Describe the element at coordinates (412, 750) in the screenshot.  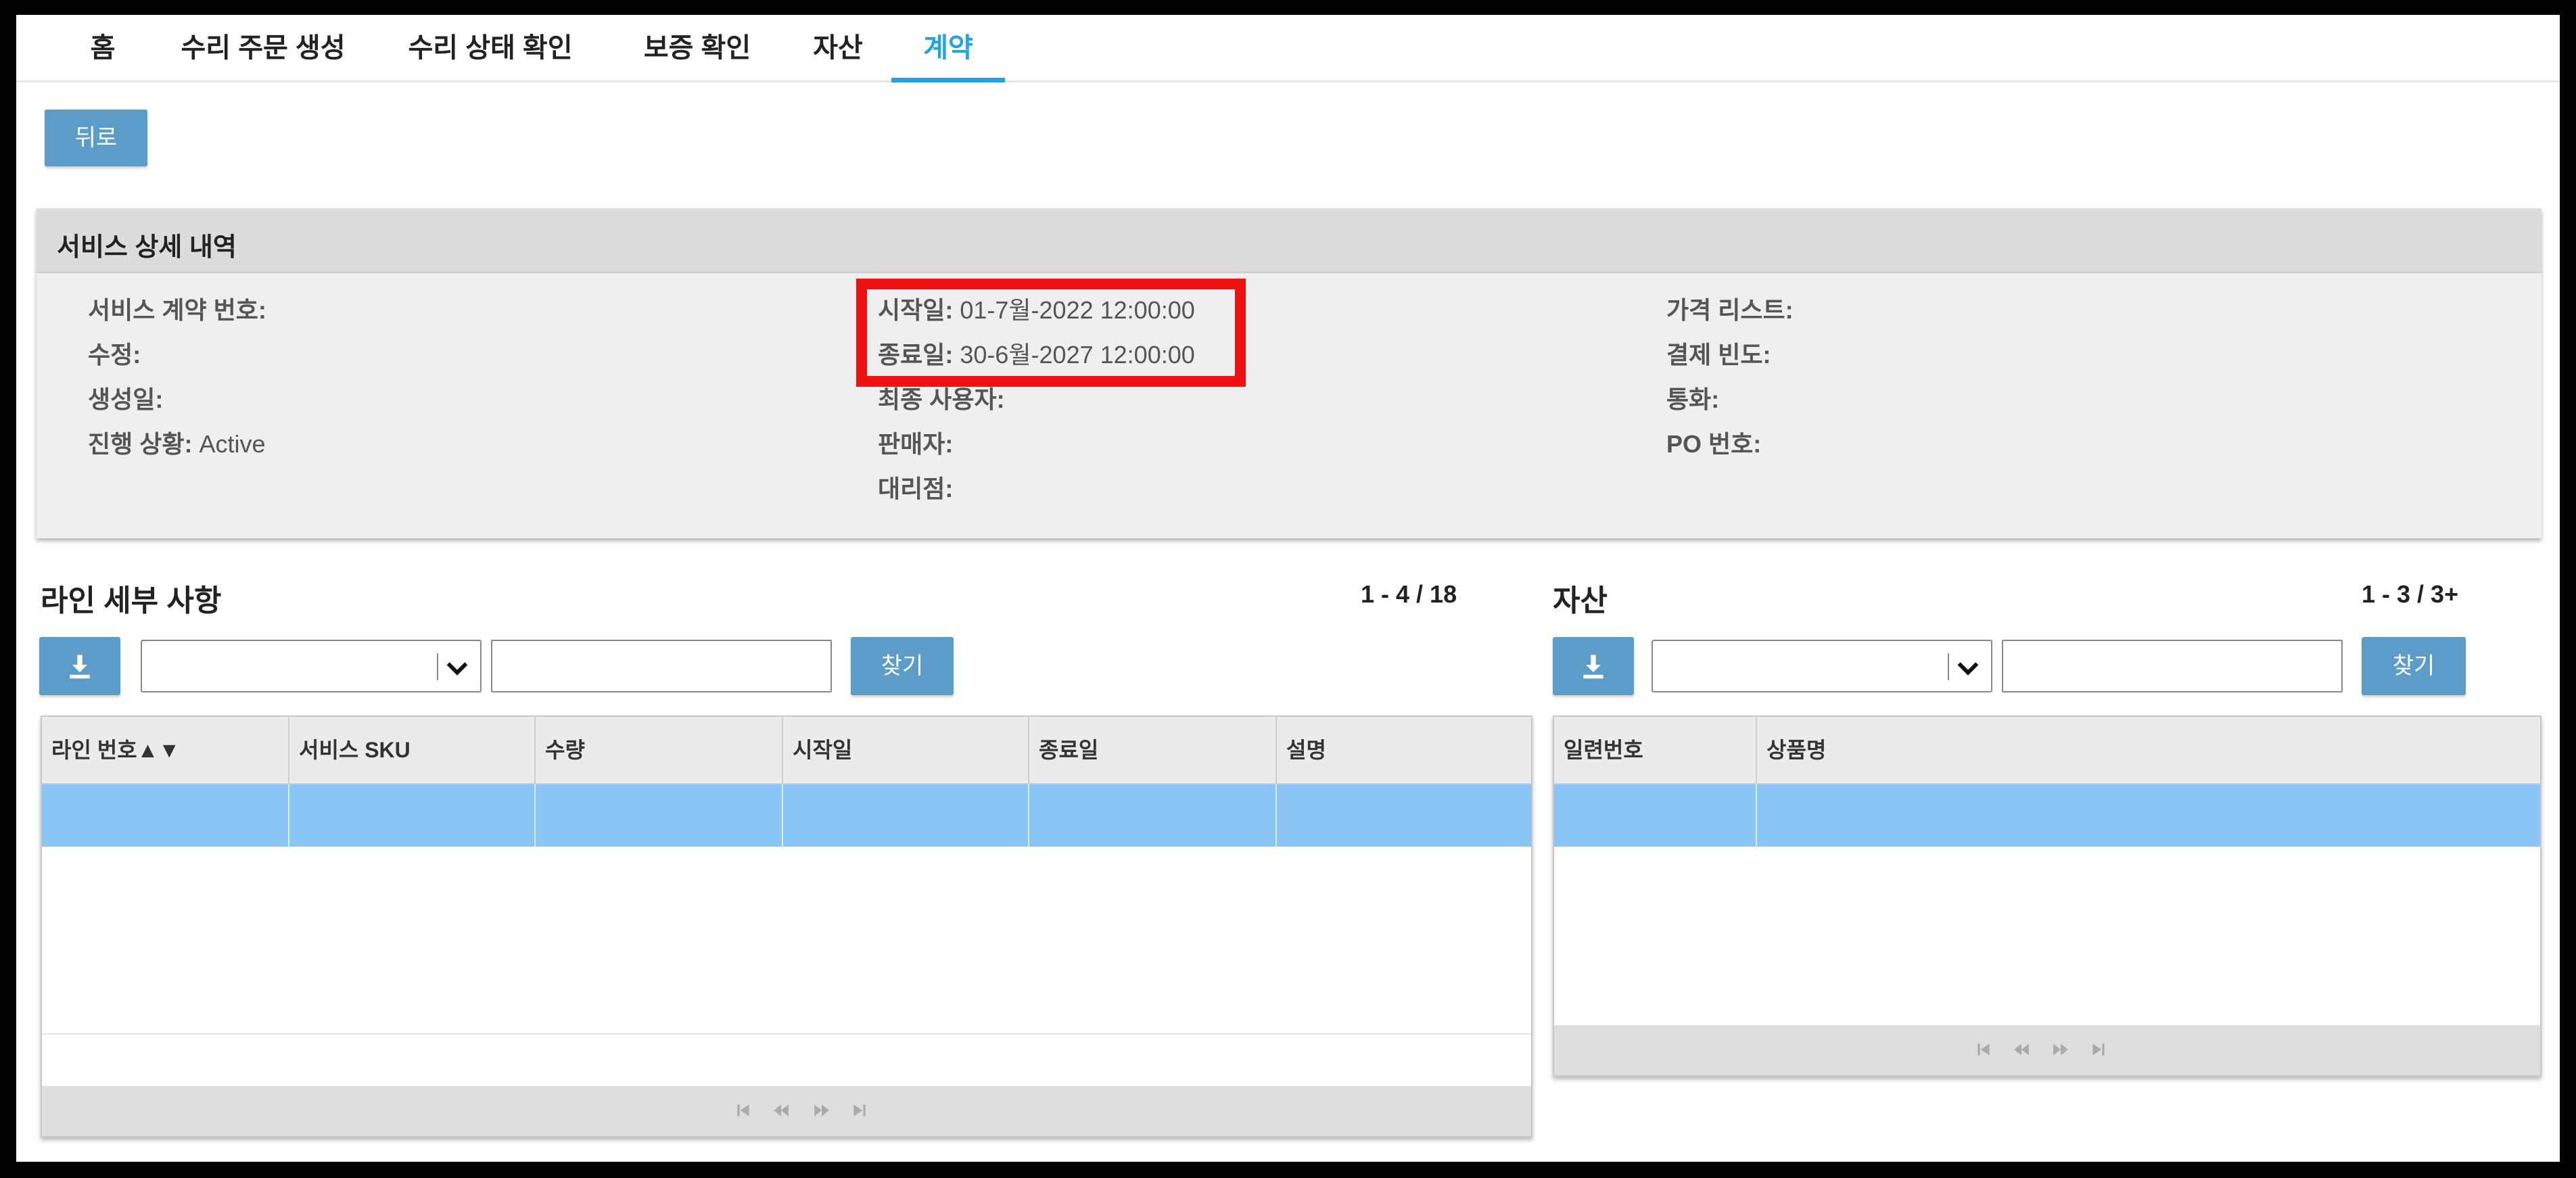
I see `col-service-sku: 서비스 SKU` at that location.